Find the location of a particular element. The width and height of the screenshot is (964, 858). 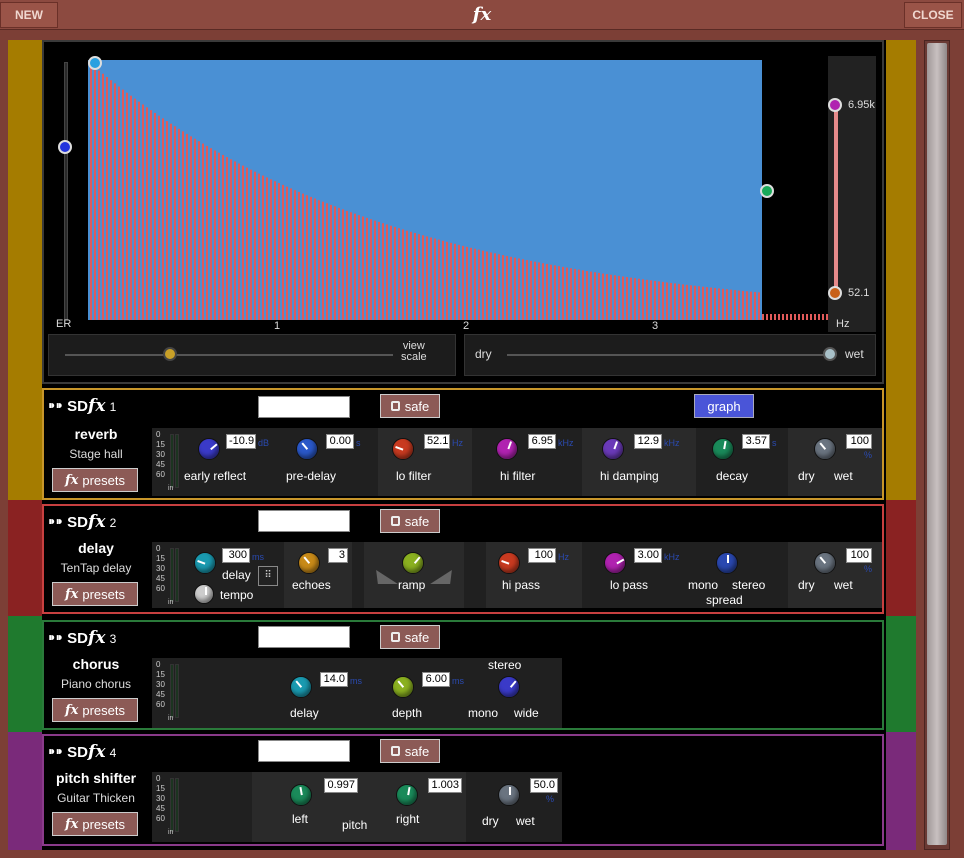

depth-value: 6.00 is located at coordinates (436, 679).